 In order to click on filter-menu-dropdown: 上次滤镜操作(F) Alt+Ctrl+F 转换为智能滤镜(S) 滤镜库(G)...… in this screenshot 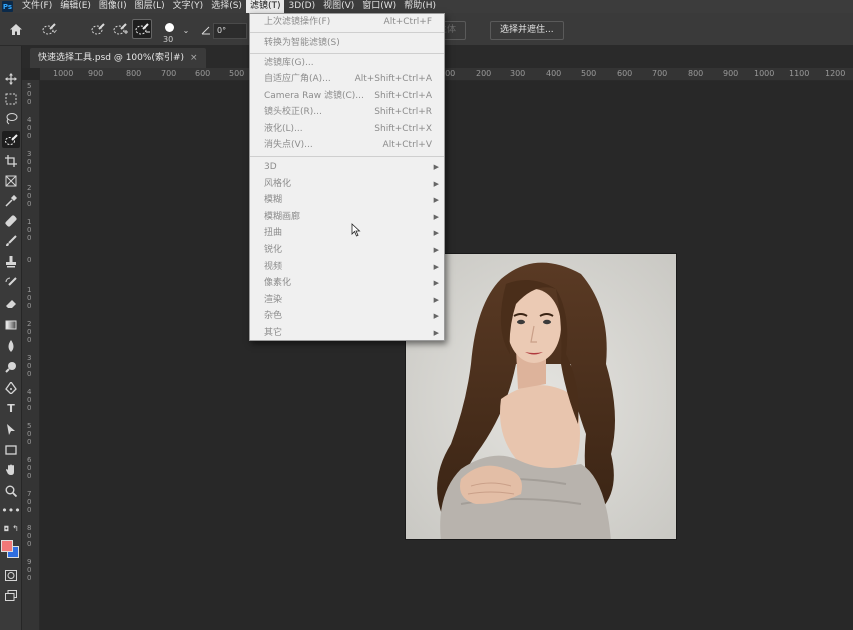, I will do `click(347, 177)`.